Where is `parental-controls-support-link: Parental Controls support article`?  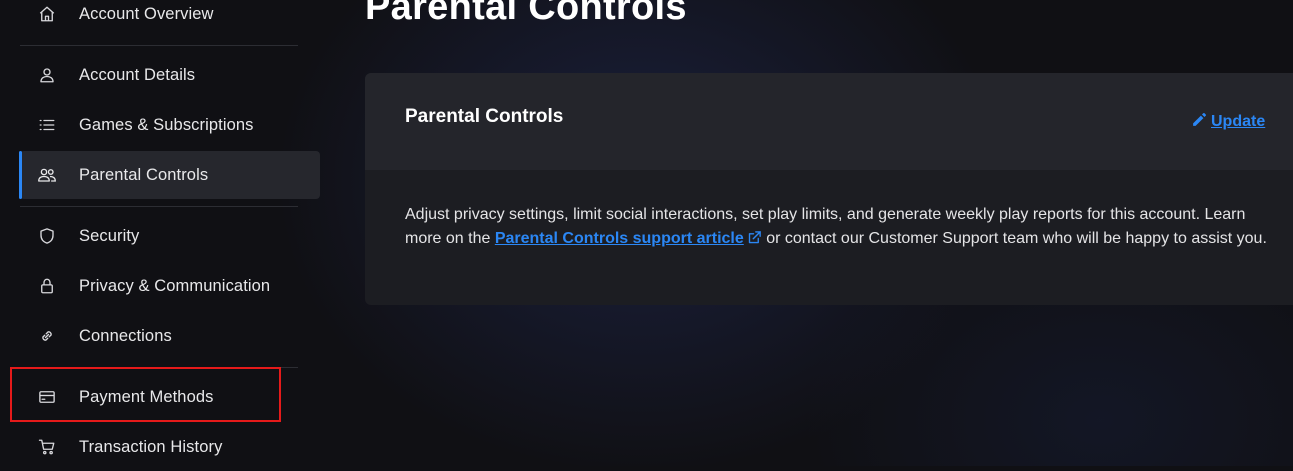 parental-controls-support-link: Parental Controls support article is located at coordinates (619, 238).